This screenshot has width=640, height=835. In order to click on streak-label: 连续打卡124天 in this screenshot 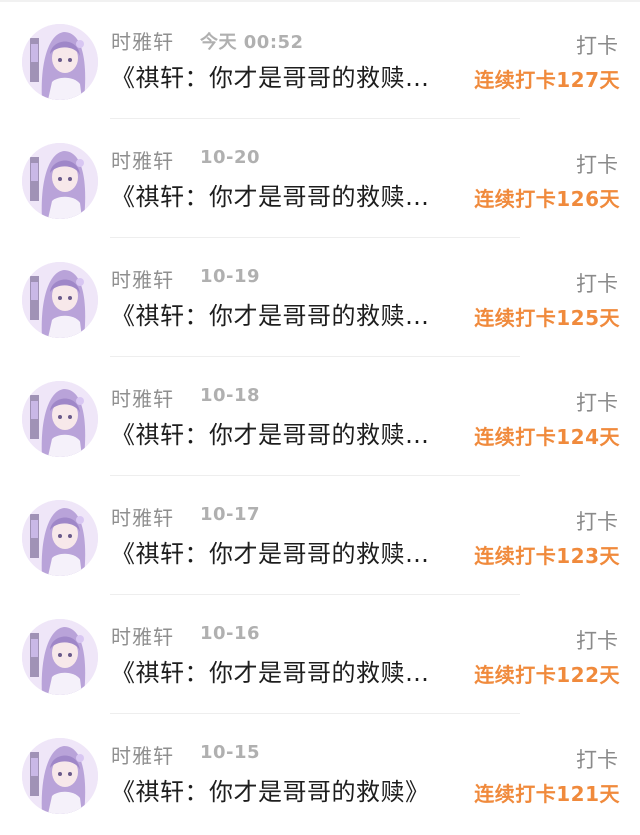, I will do `click(547, 437)`.